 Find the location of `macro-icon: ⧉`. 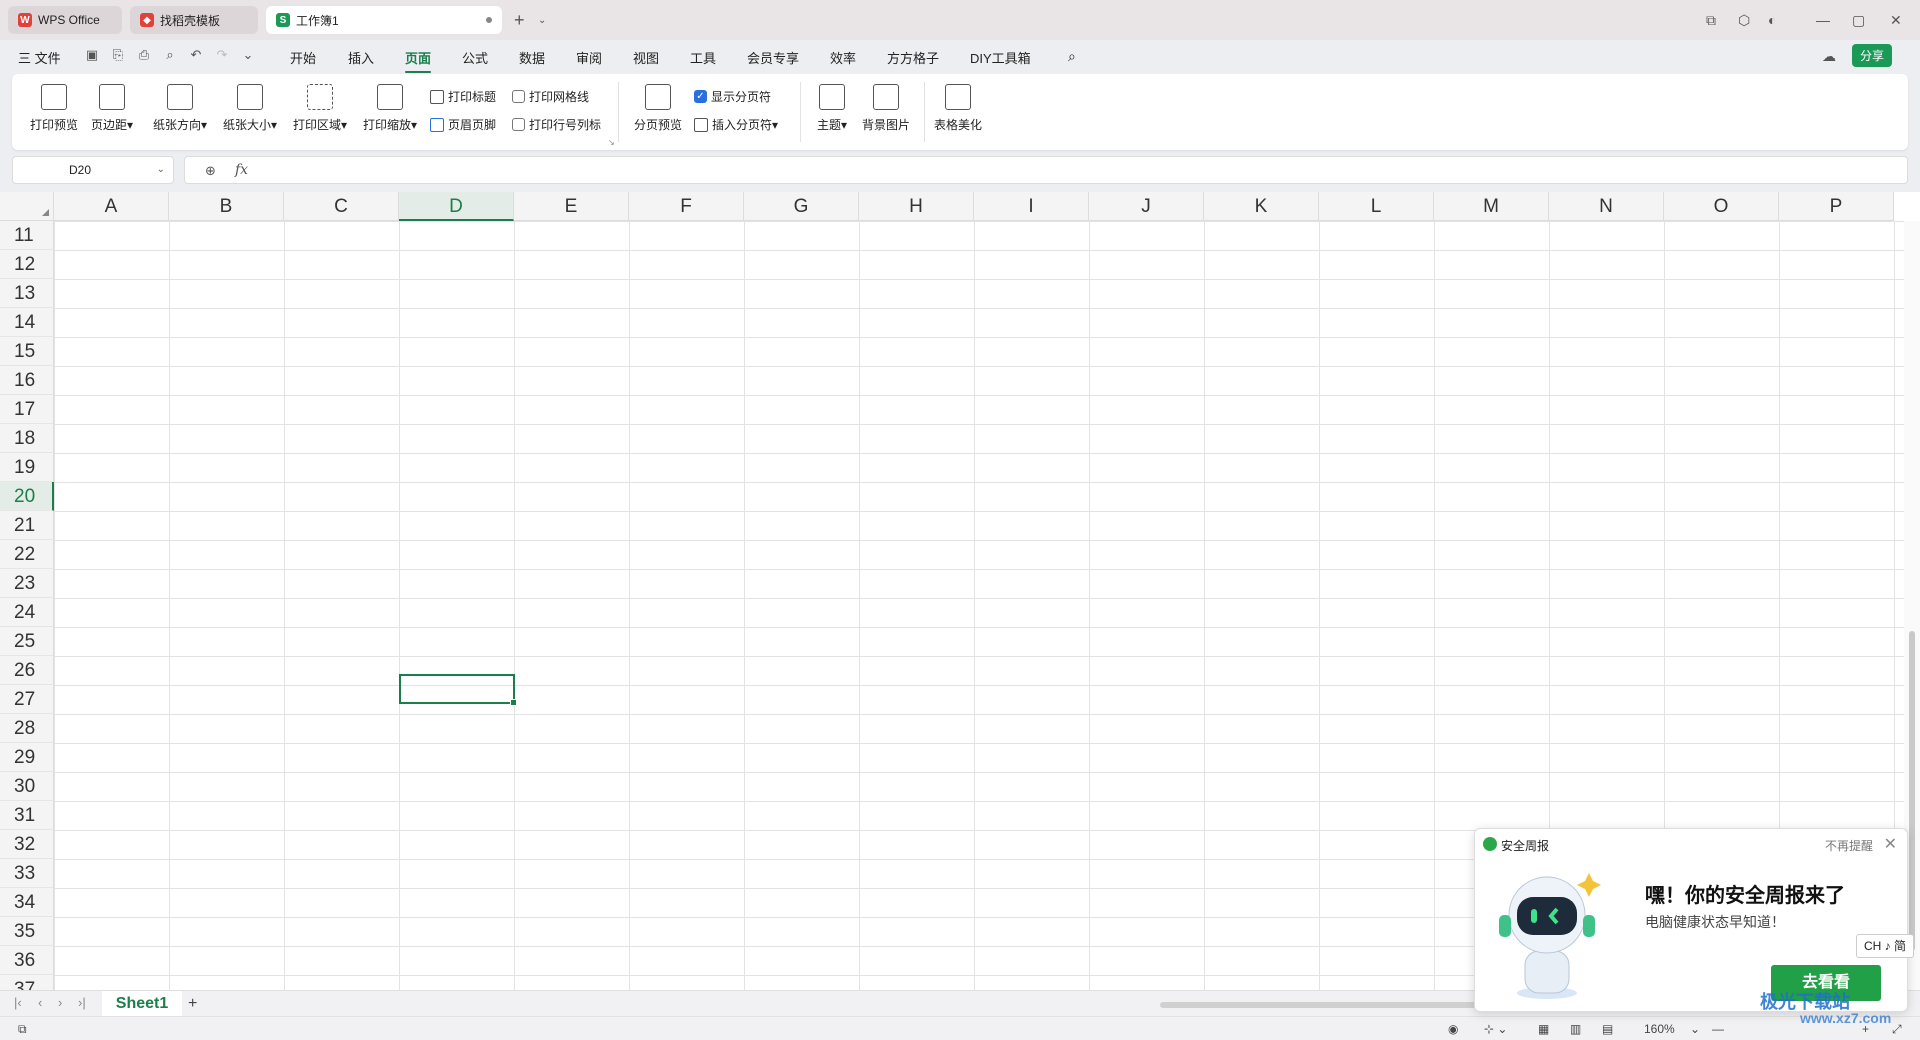

macro-icon: ⧉ is located at coordinates (22, 1029).